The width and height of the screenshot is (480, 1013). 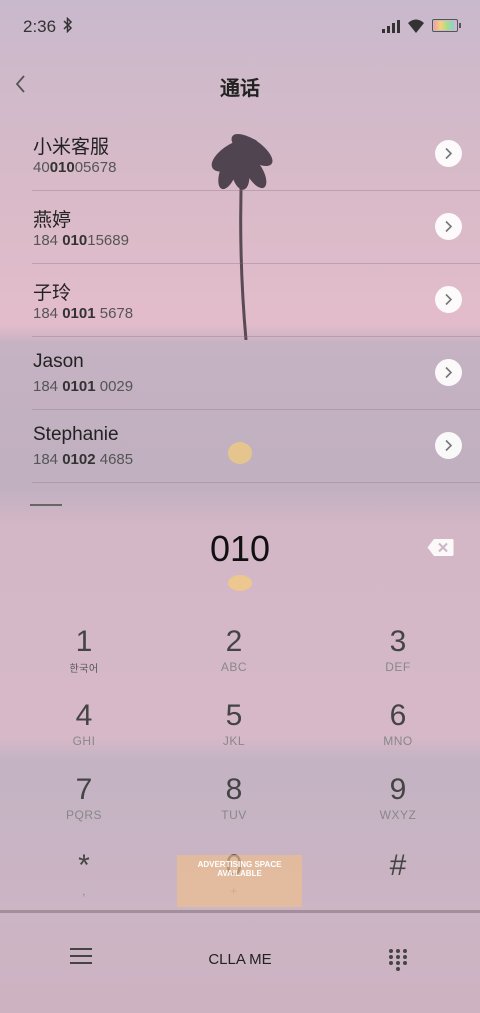 What do you see at coordinates (58, 361) in the screenshot?
I see `contact-name: Jason` at bounding box center [58, 361].